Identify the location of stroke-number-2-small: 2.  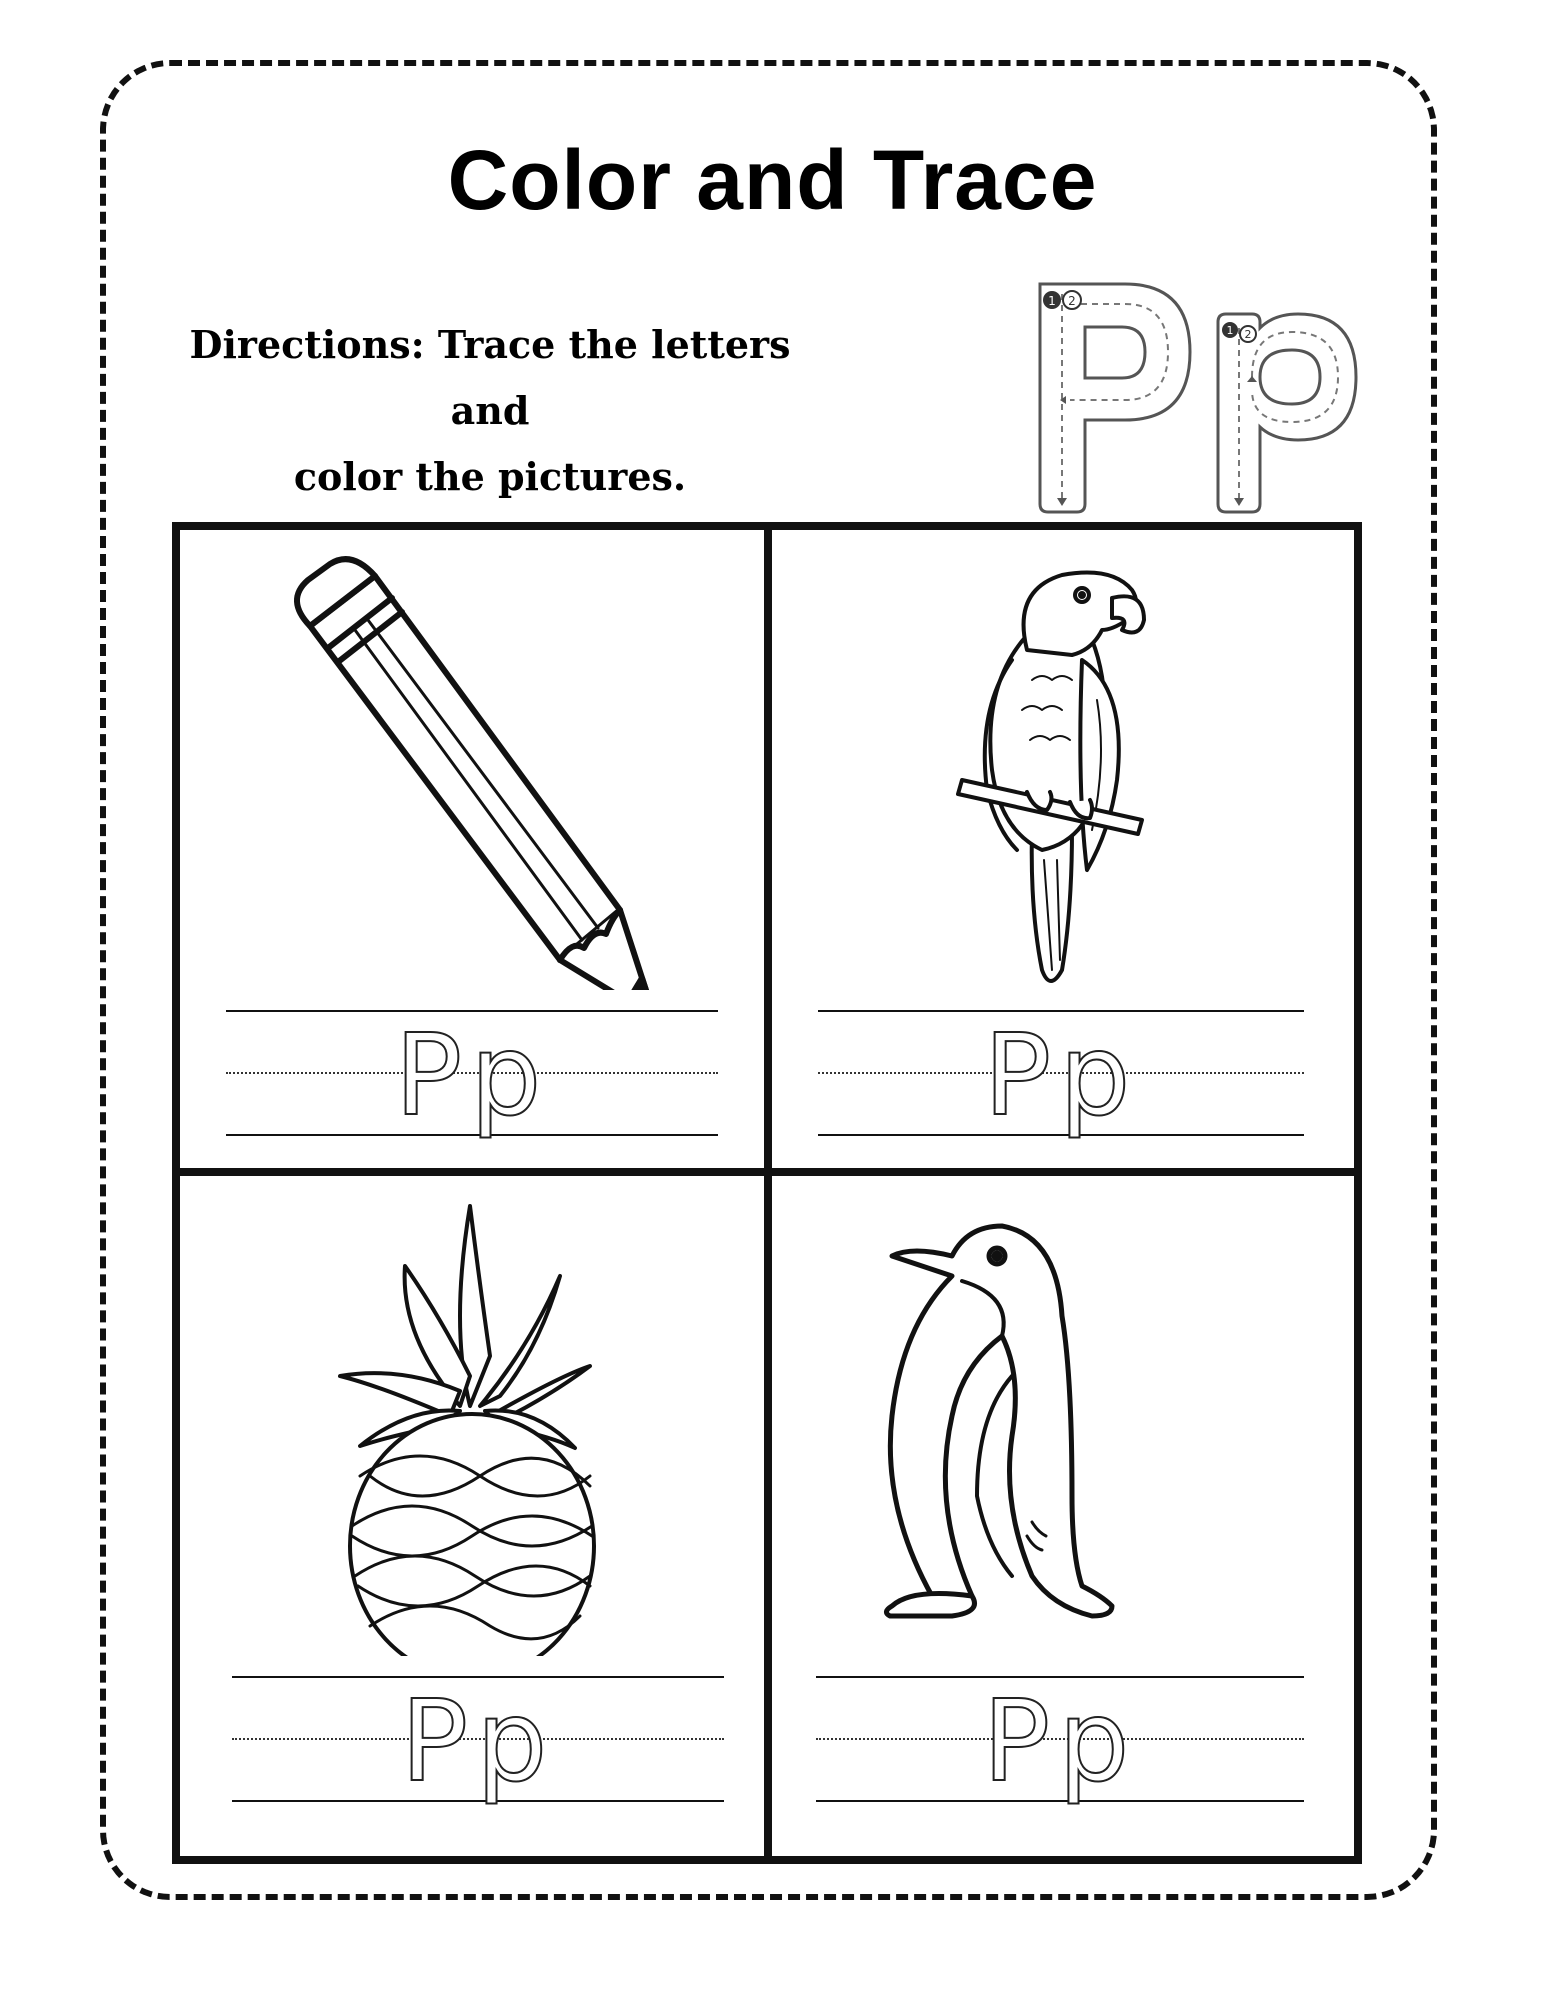
(1248, 334).